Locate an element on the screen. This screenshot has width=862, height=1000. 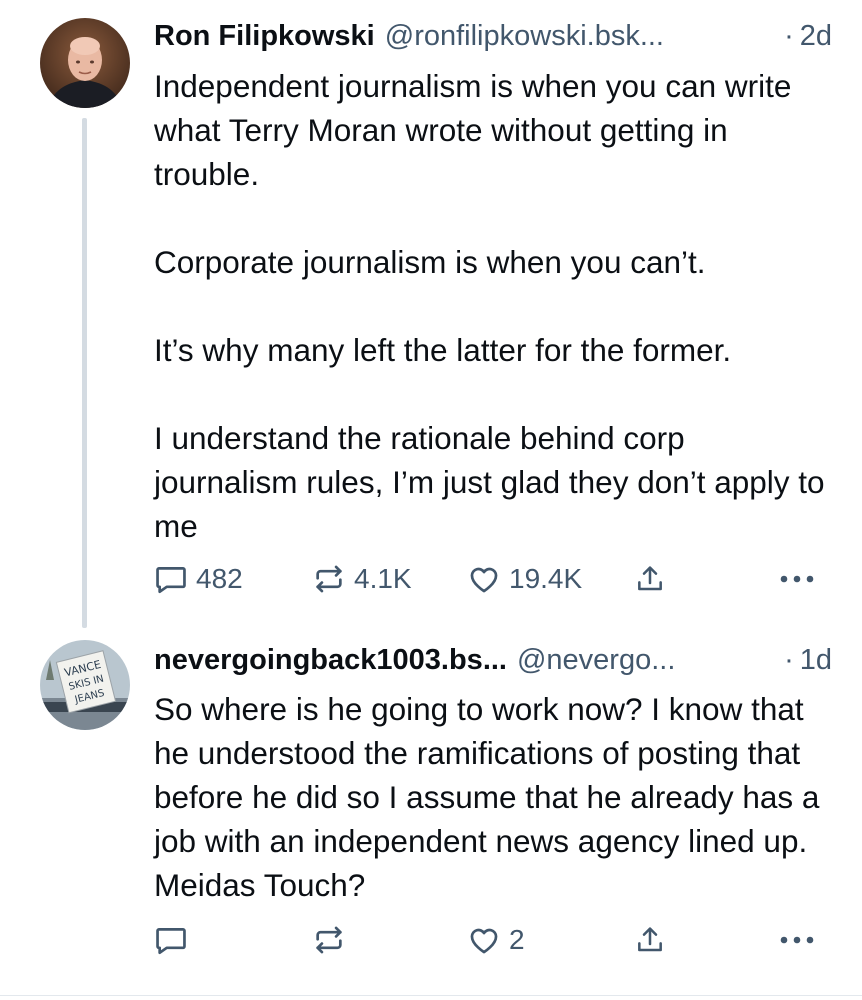
like-count: 19.4K is located at coordinates (546, 578).